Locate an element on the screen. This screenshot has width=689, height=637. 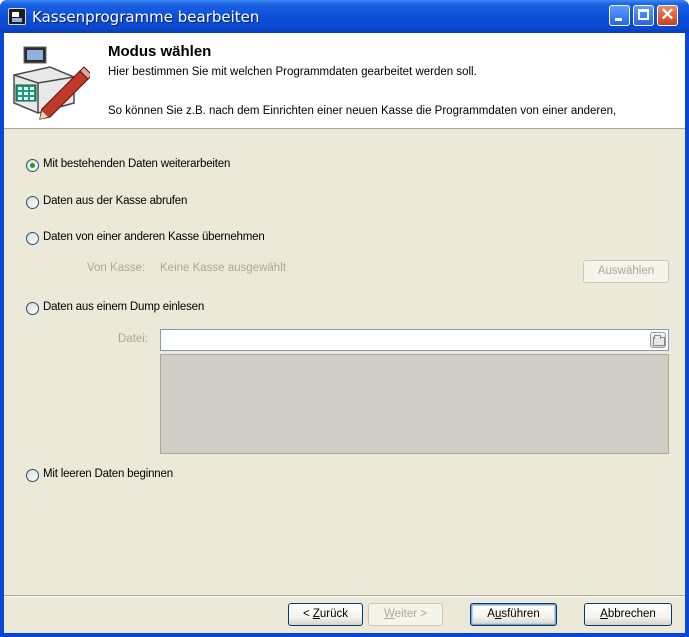
next-button: Weiter > is located at coordinates (405, 614).